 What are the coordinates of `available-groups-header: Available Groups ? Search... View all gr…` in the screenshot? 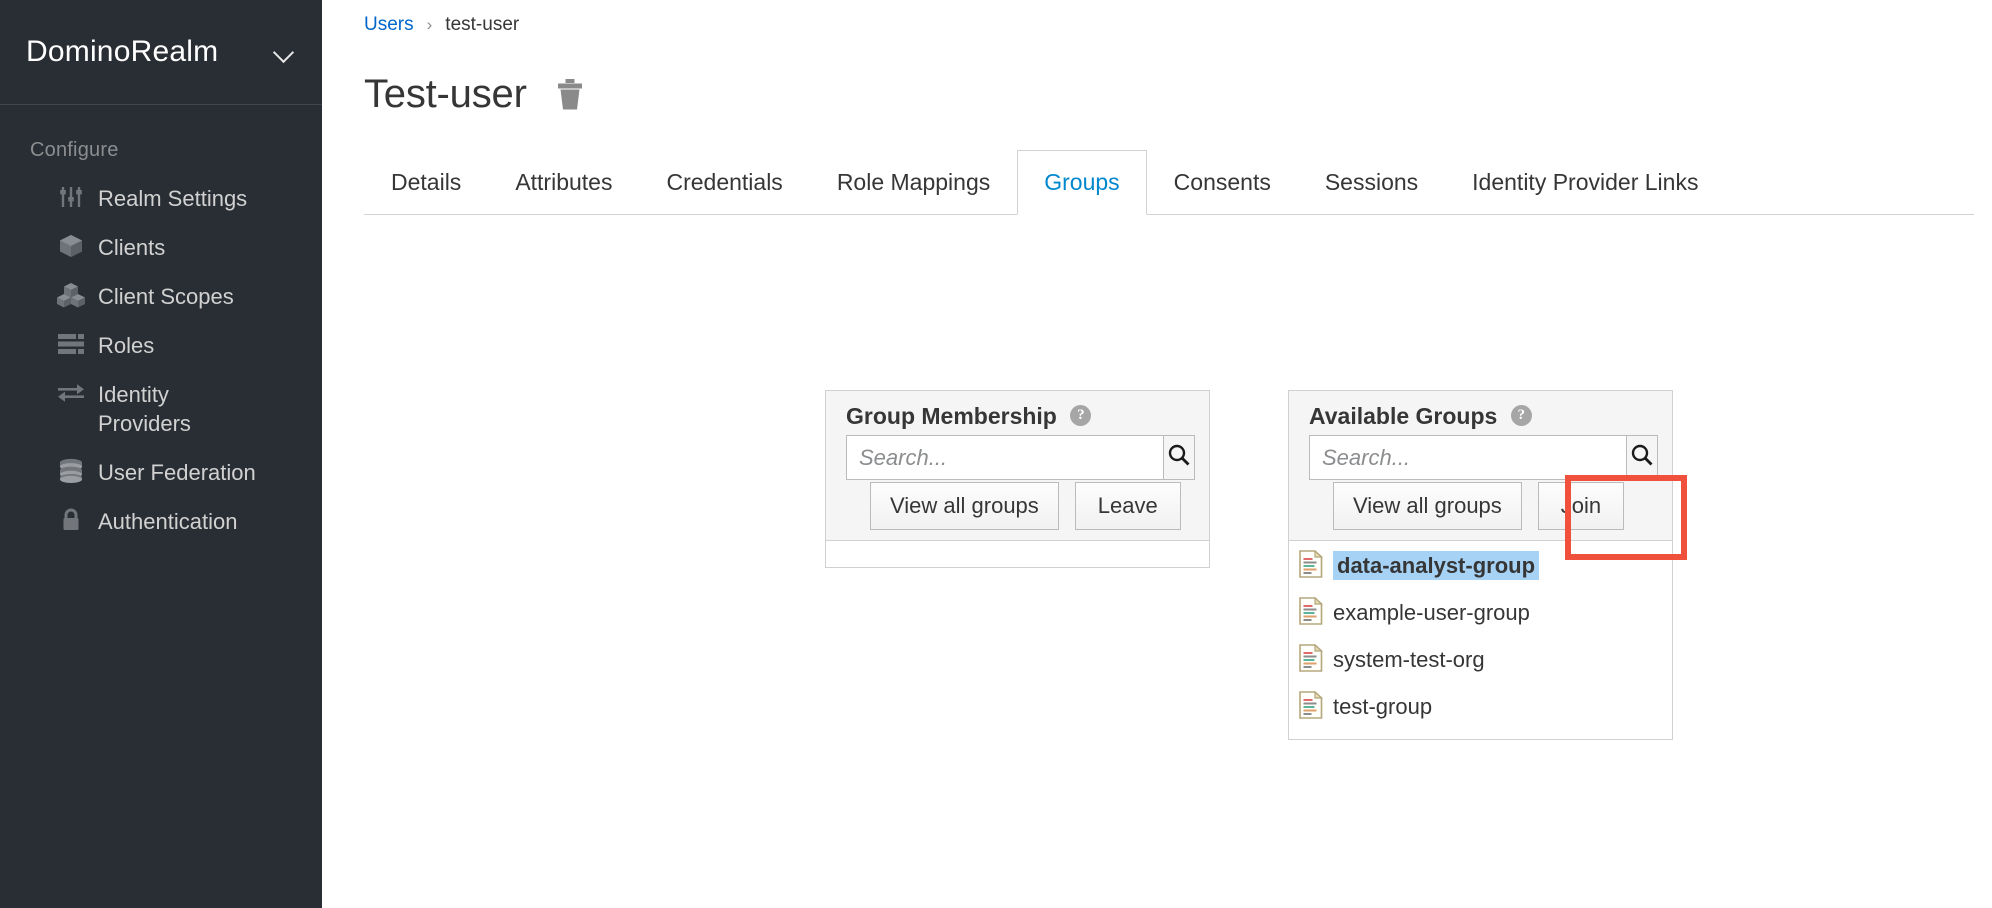 It's located at (1480, 466).